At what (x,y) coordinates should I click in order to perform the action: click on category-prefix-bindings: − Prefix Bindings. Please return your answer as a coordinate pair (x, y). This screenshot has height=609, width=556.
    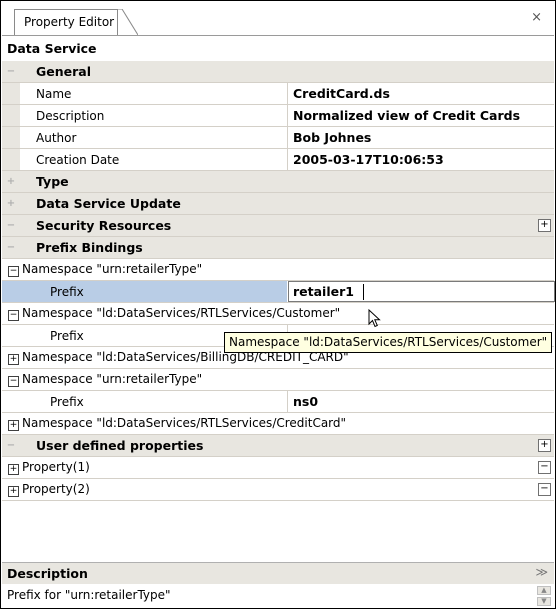
    Looking at the image, I should click on (278, 248).